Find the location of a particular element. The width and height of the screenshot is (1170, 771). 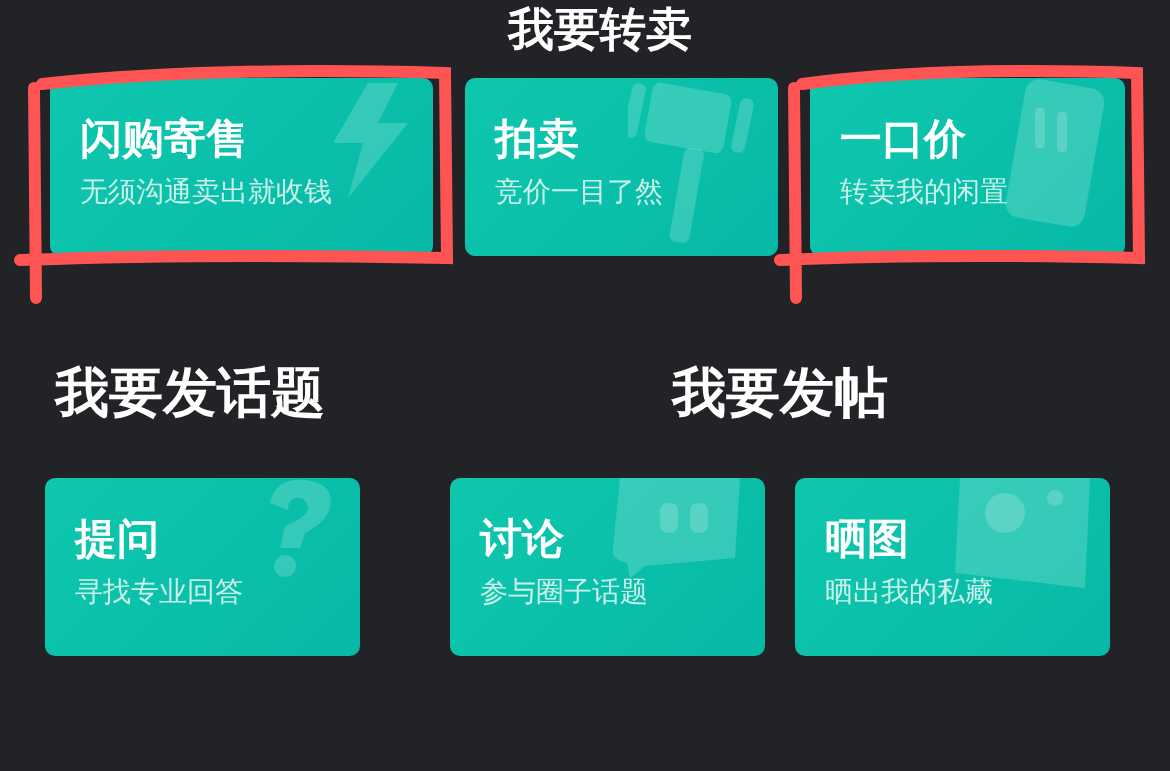

card-subtitle: 寻找专业回答 is located at coordinates (159, 592).